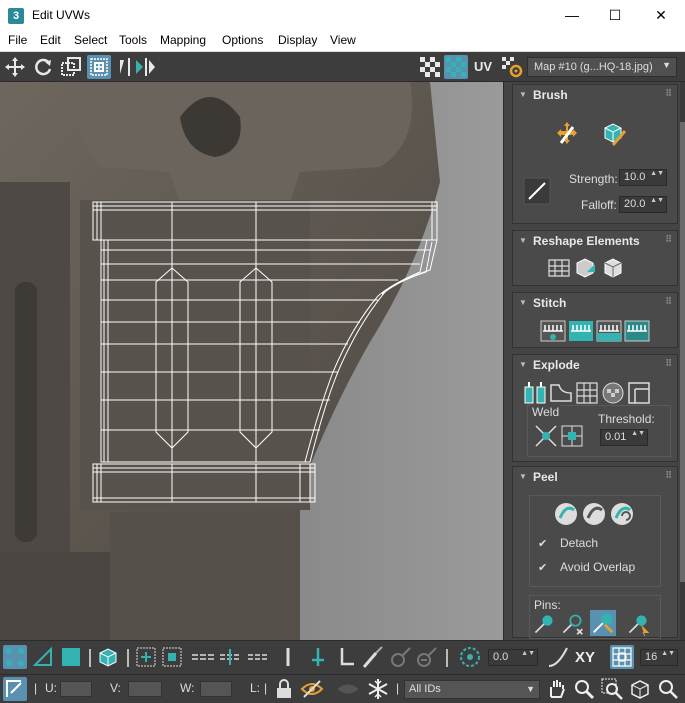 The height and width of the screenshot is (703, 685). I want to click on break-by-smoothing-icon, so click(561, 393).